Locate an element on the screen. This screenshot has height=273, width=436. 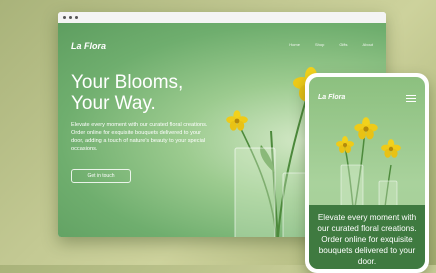
get-in-touch-button: Get in touch is located at coordinates (101, 176).